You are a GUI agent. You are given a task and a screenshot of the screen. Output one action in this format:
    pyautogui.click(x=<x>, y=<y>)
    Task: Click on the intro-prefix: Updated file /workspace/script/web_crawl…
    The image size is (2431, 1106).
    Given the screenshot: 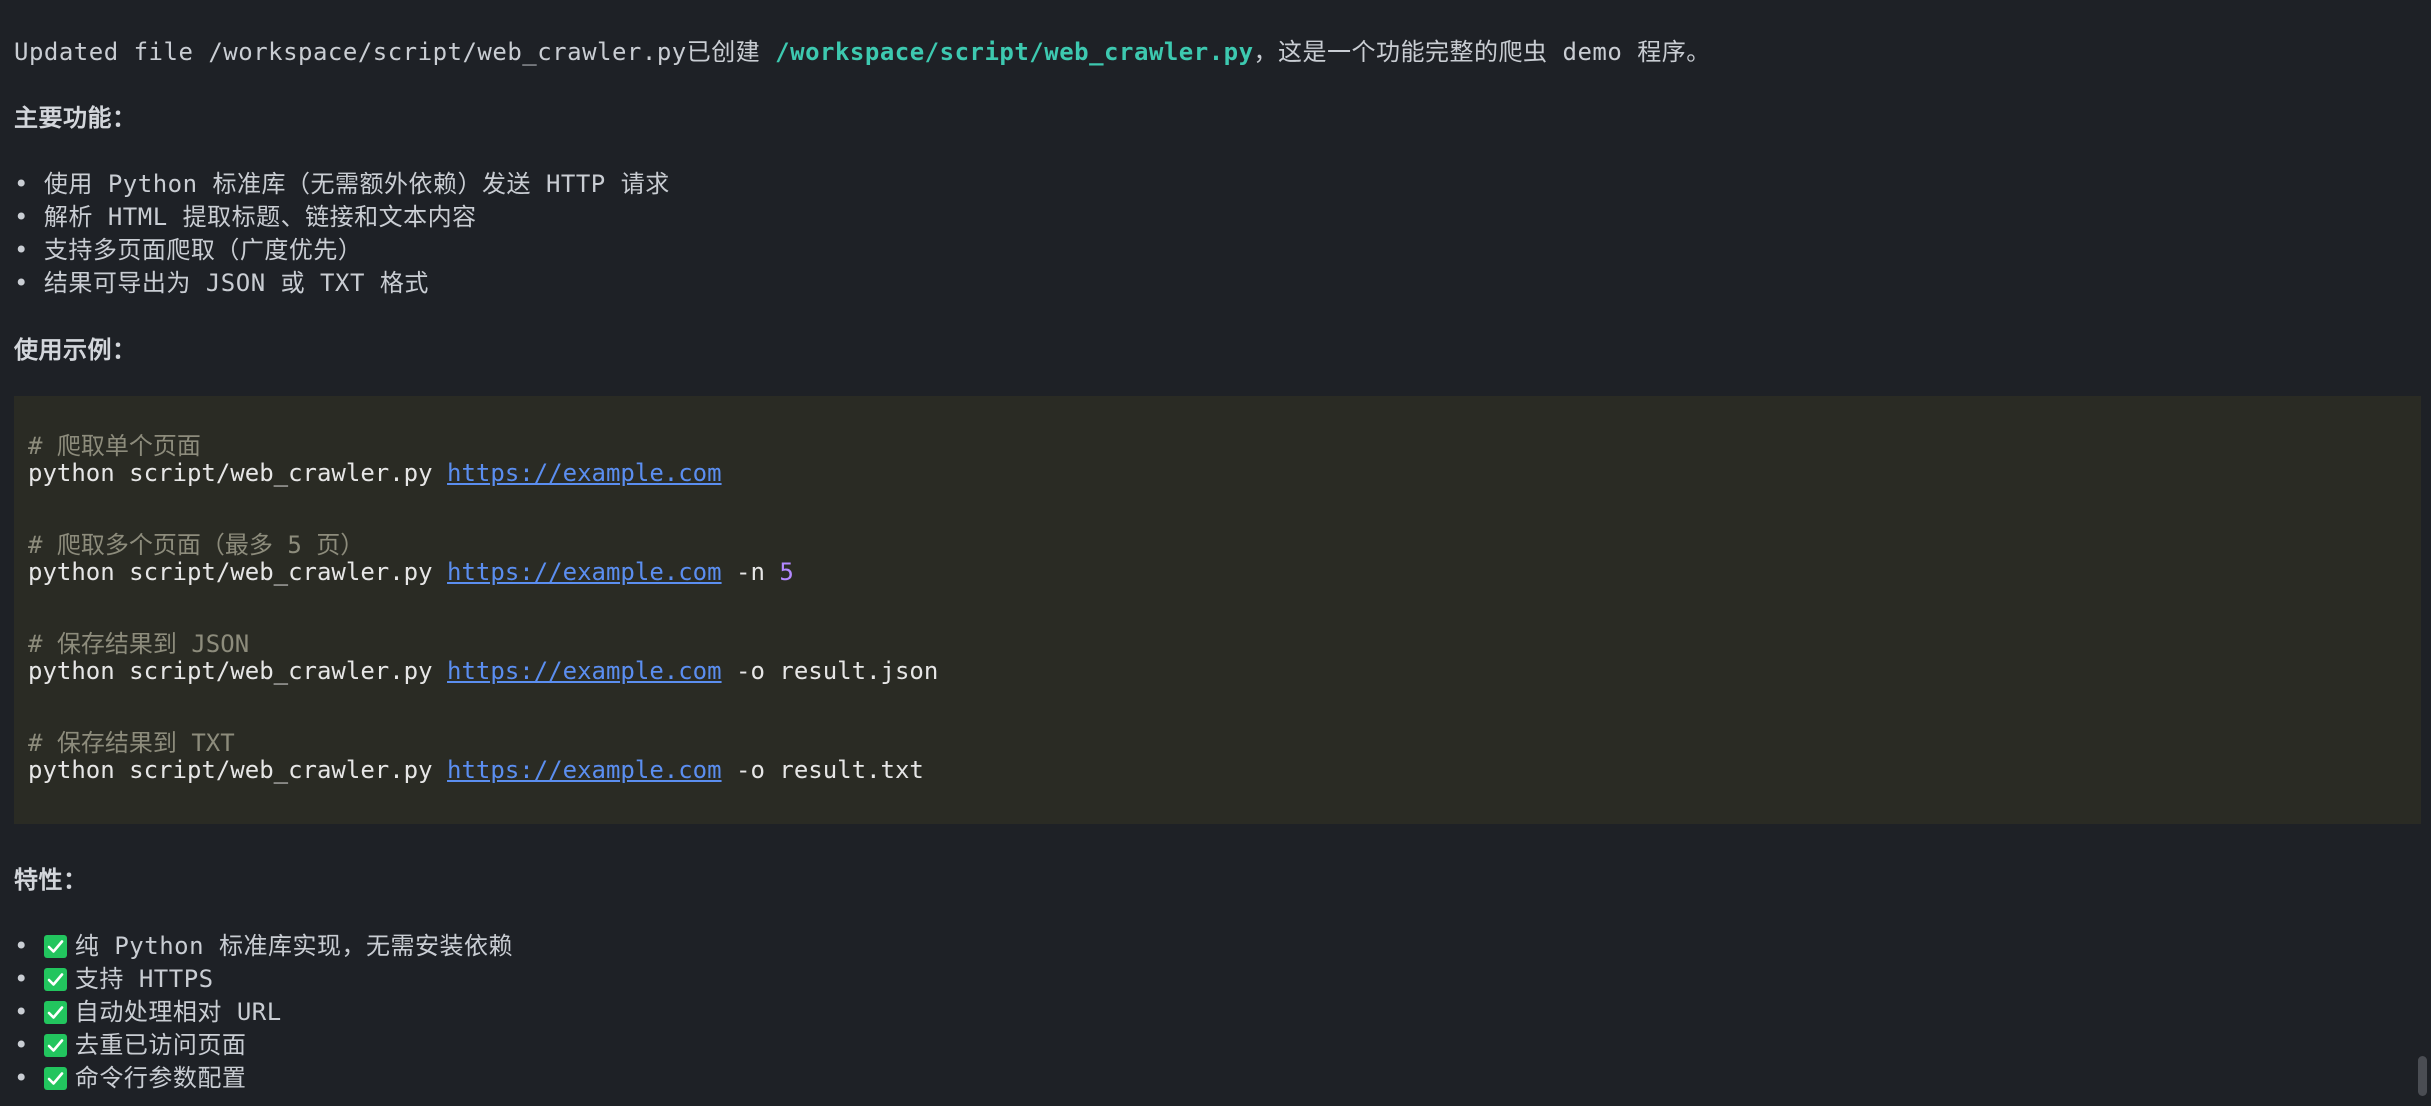 What is the action you would take?
    pyautogui.click(x=350, y=52)
    